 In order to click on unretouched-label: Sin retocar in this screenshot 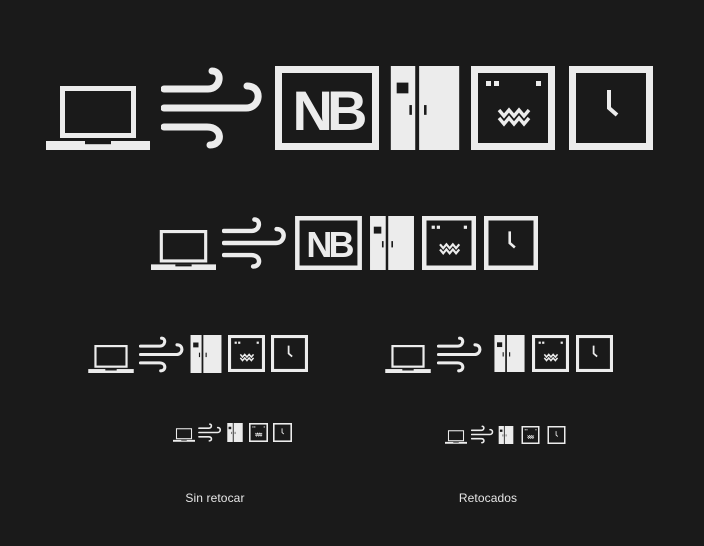, I will do `click(215, 498)`.